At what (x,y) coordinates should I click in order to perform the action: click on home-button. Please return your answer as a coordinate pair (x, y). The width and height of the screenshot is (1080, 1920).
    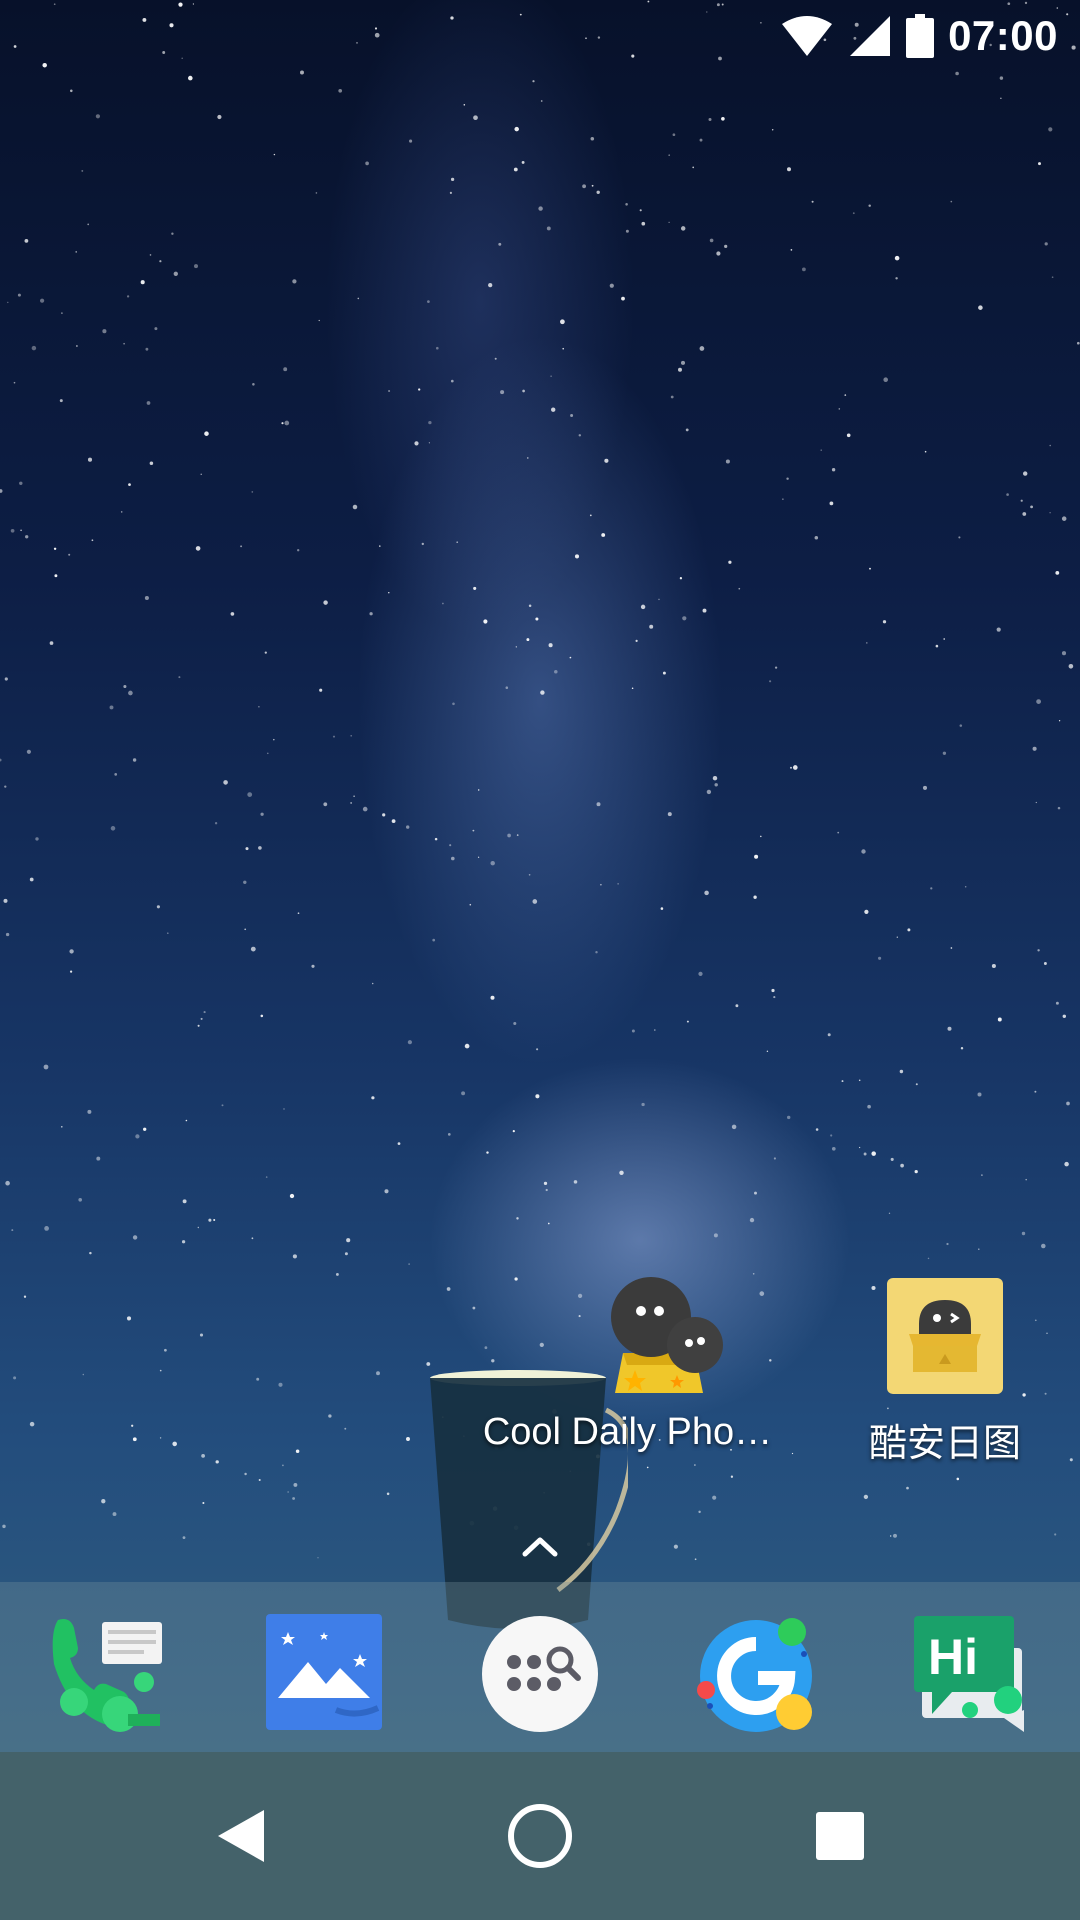
    Looking at the image, I should click on (540, 1836).